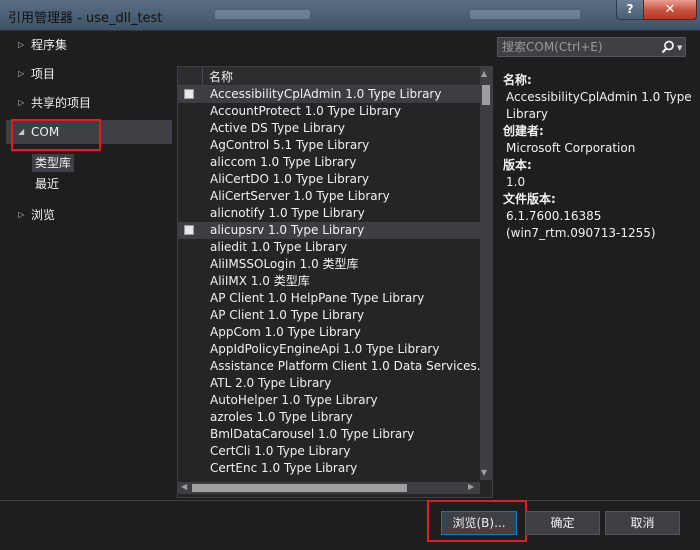 The width and height of the screenshot is (700, 550). I want to click on detail-version-value: 1.0, so click(516, 182).